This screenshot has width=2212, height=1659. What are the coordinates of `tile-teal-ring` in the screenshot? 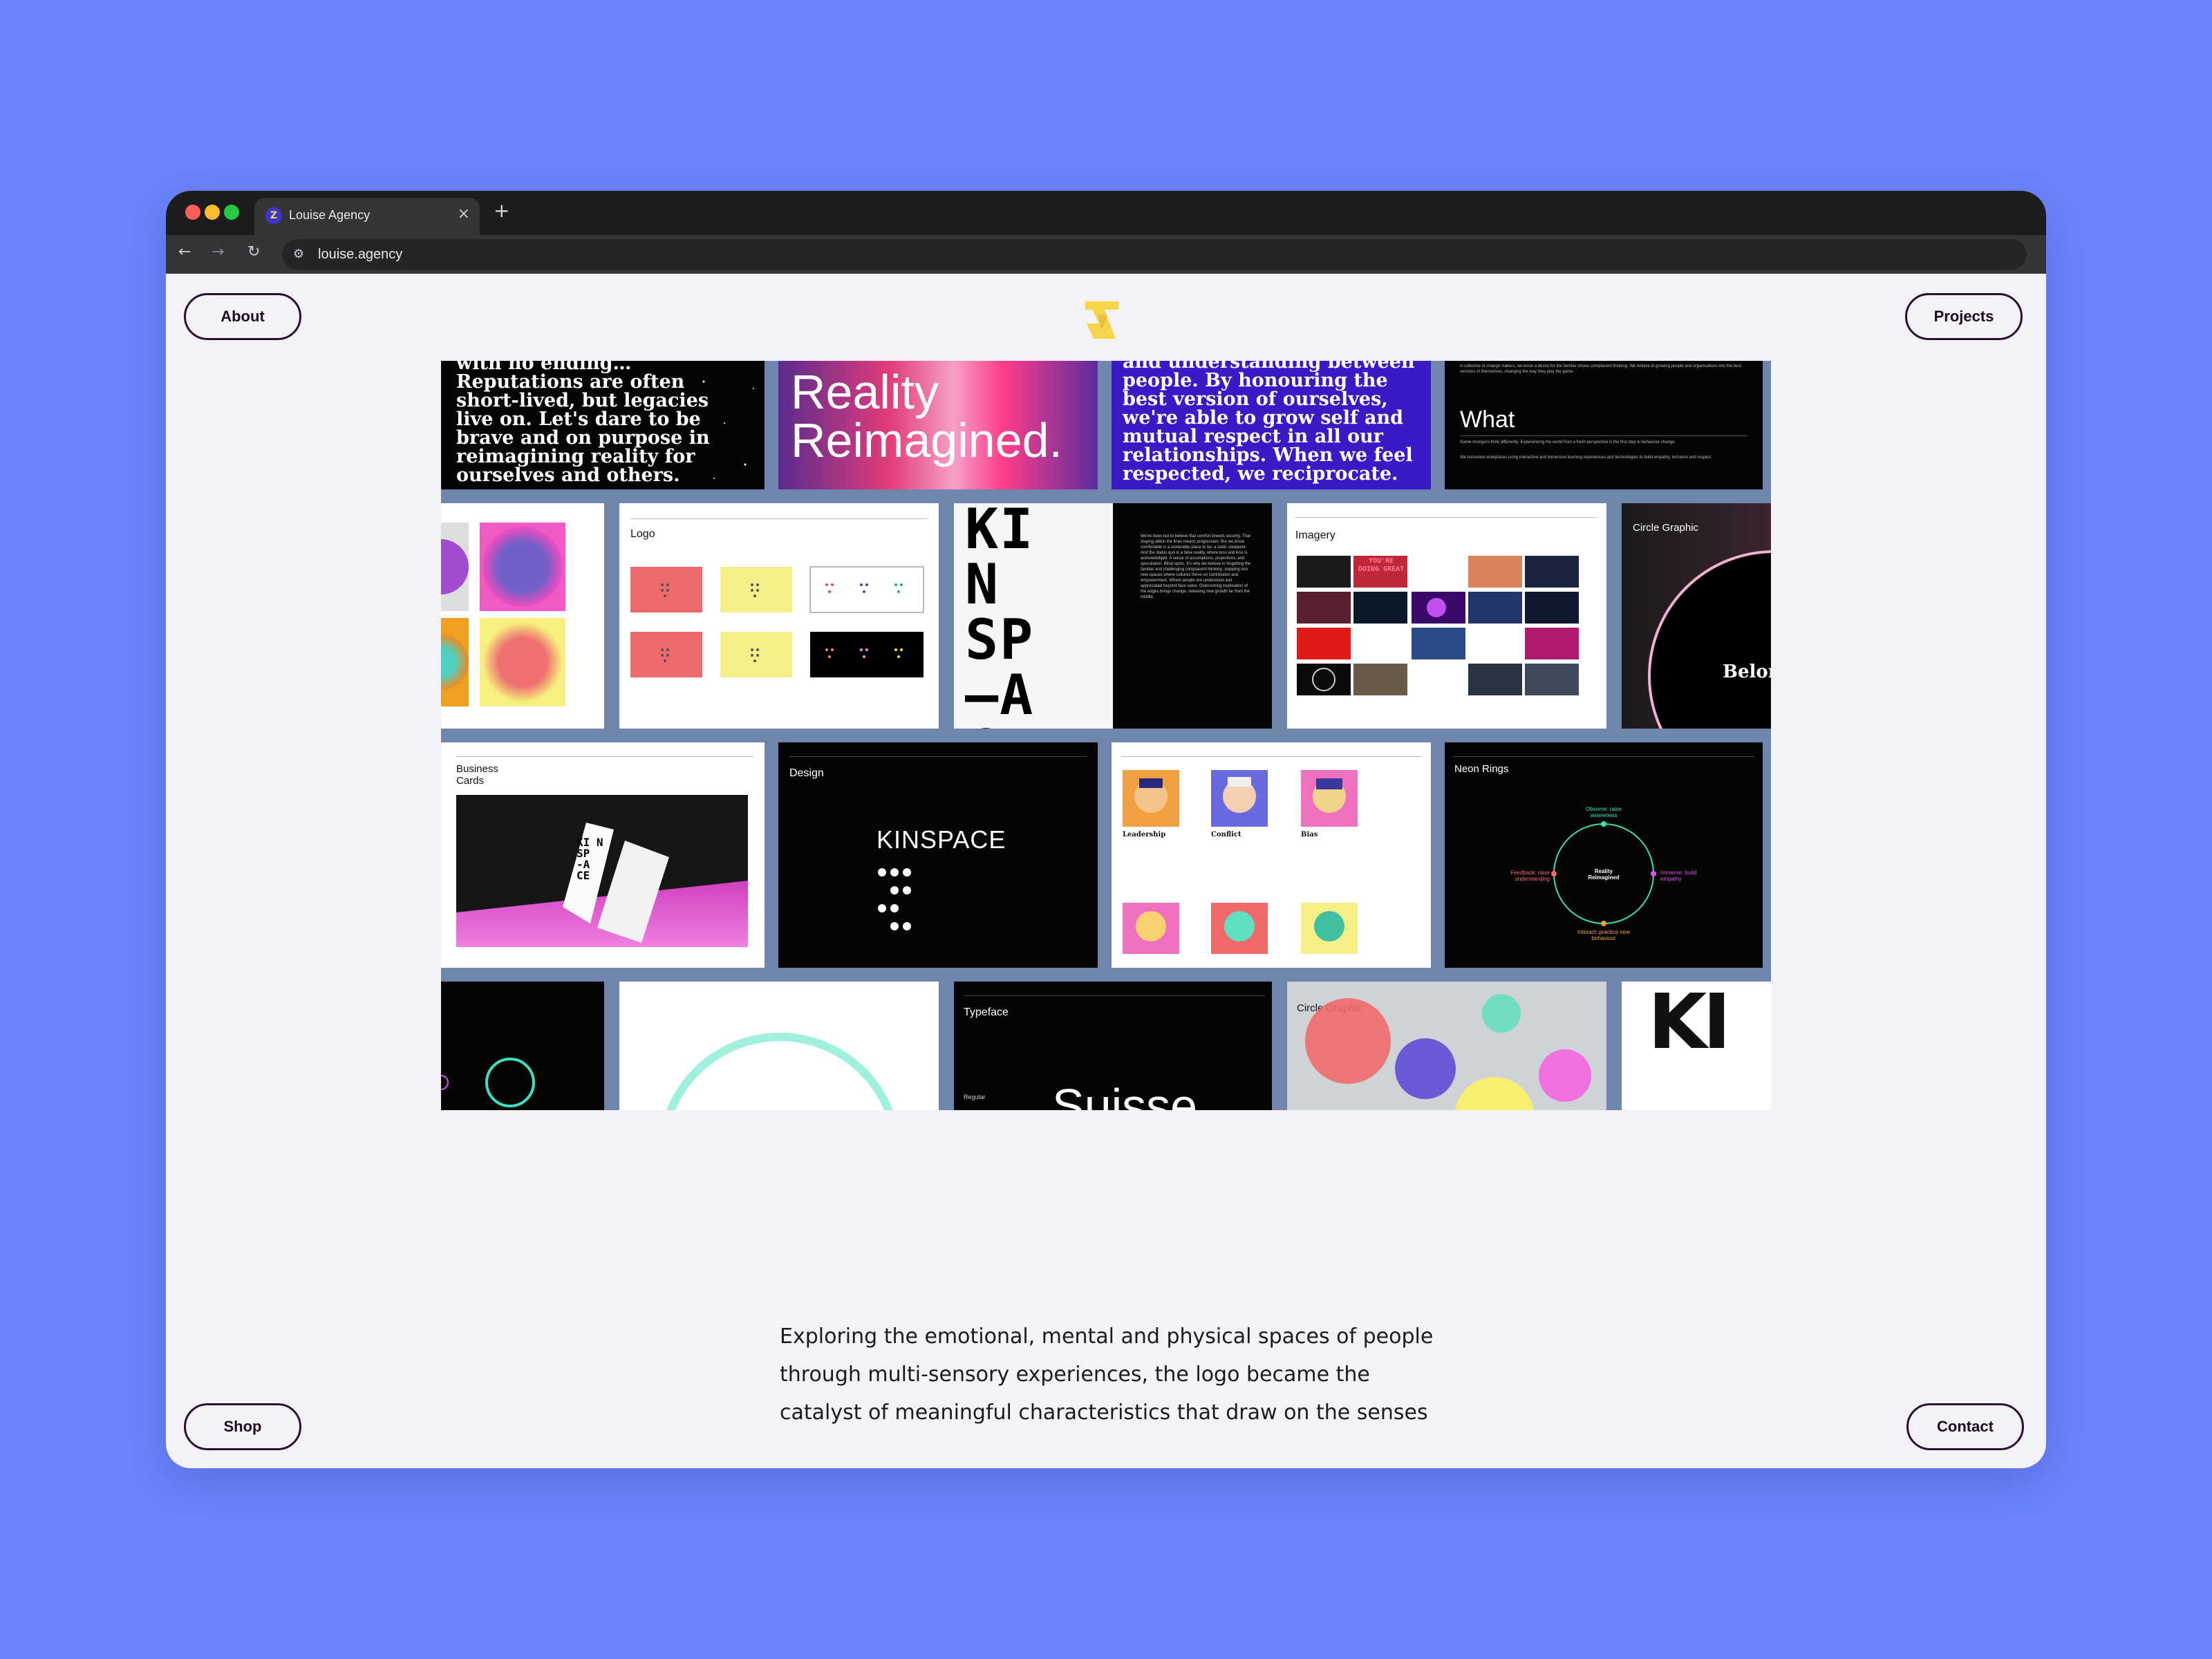 It's located at (522, 1046).